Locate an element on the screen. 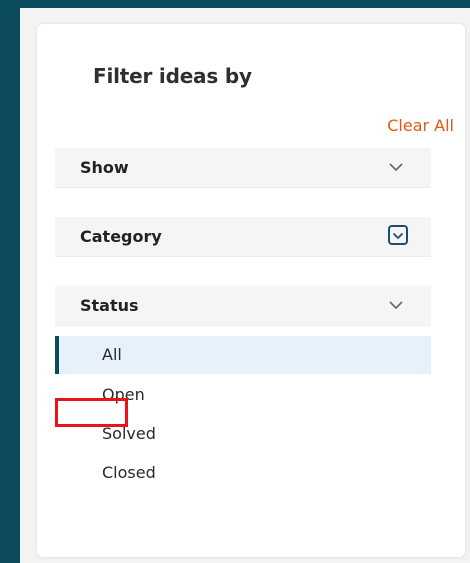 The width and height of the screenshot is (470, 563). section-header-status: Status is located at coordinates (243, 306).